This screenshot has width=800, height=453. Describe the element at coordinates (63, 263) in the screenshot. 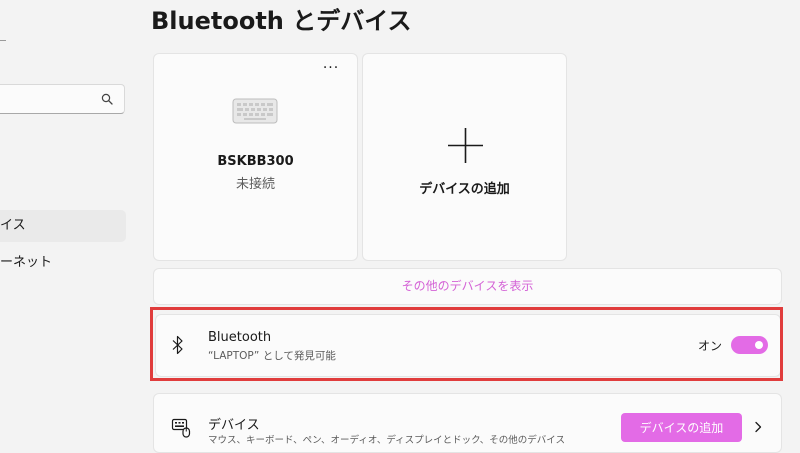

I see `sidebar-item-network: ーネット` at that location.